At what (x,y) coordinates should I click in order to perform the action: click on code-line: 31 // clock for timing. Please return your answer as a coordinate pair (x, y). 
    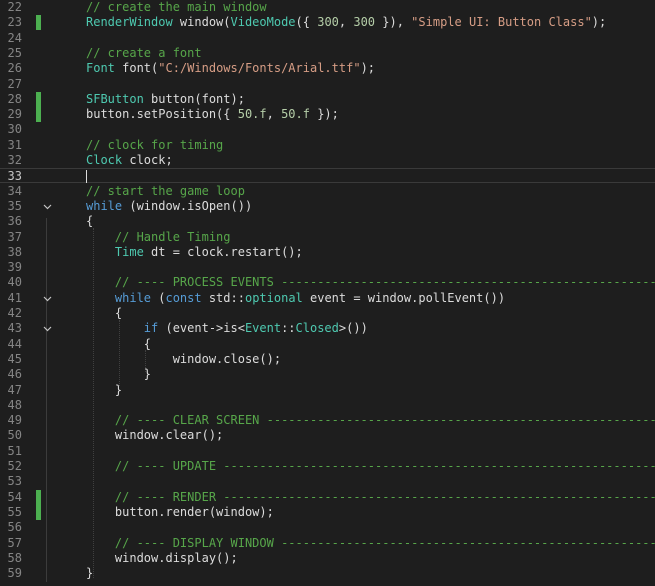
    Looking at the image, I should click on (327, 145).